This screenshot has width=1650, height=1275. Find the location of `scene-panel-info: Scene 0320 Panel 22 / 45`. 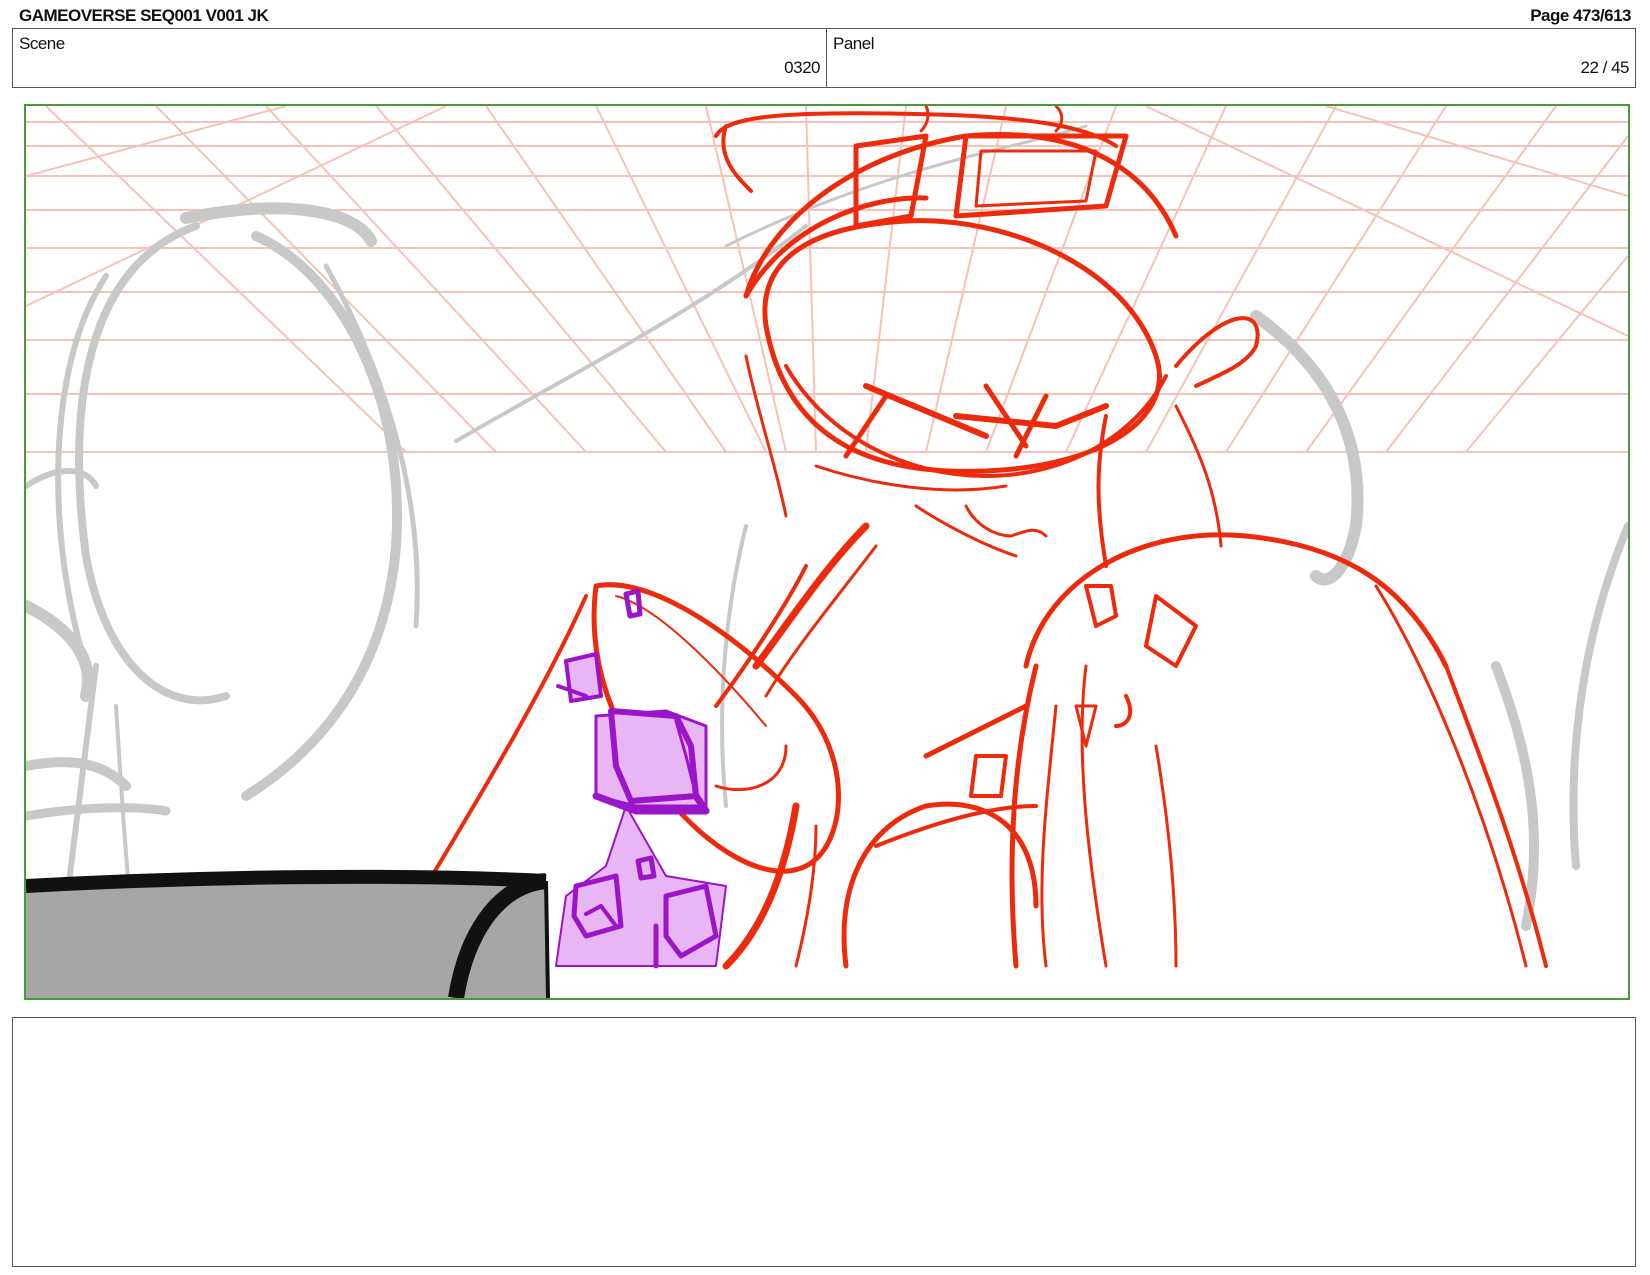

scene-panel-info: Scene 0320 Panel 22 / 45 is located at coordinates (824, 58).